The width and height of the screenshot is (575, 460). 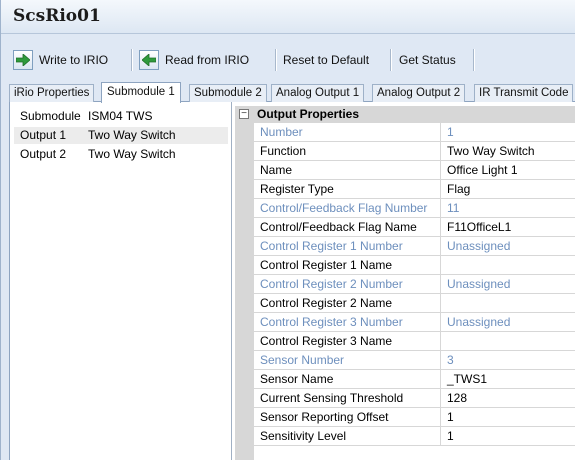 What do you see at coordinates (347, 417) in the screenshot?
I see `property-name: Sensor Reporting Offset` at bounding box center [347, 417].